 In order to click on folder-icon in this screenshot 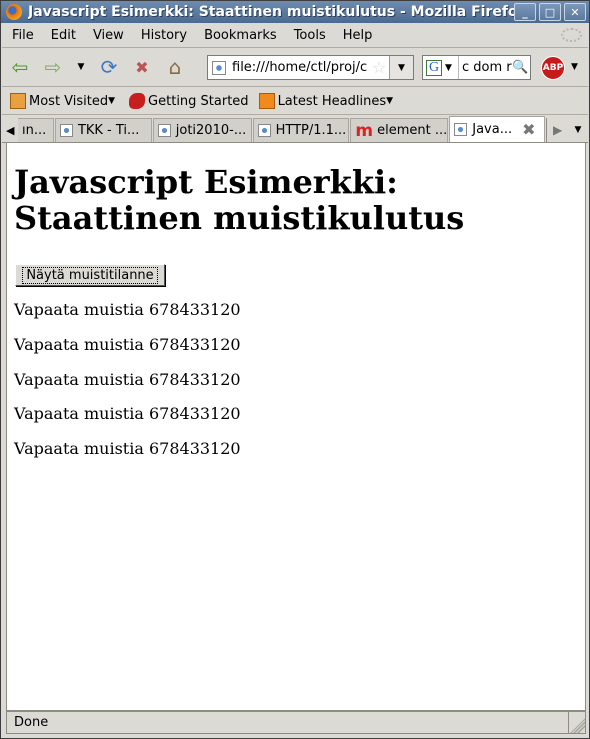, I will do `click(18, 101)`.